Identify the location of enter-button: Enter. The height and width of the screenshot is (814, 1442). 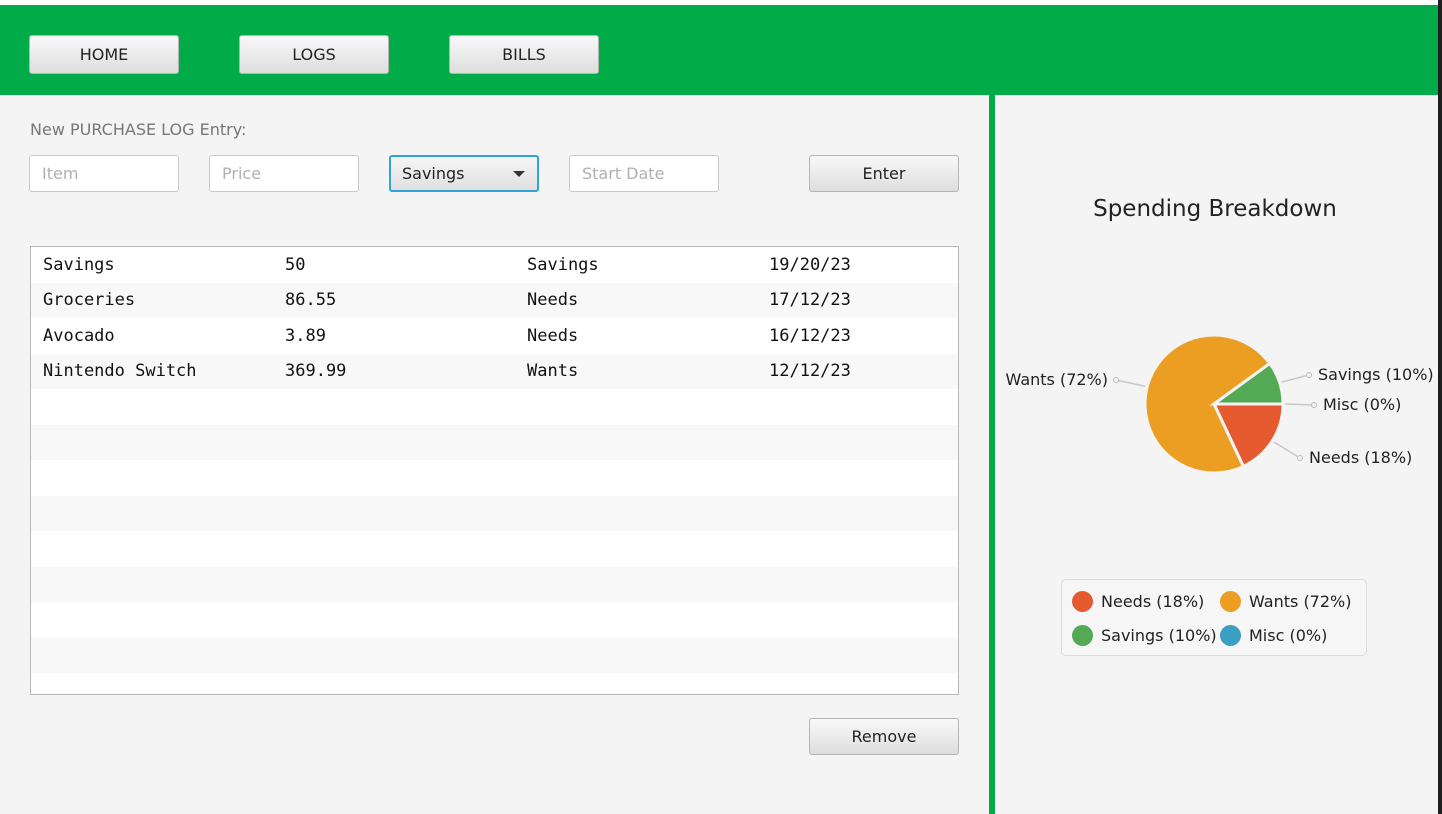
(884, 173).